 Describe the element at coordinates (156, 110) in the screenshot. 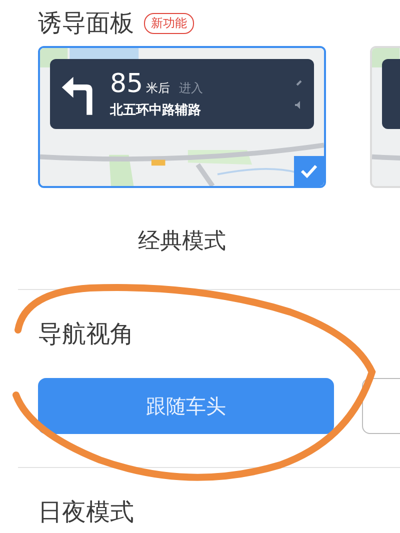

I see `road-name: 北五环中路辅路` at that location.